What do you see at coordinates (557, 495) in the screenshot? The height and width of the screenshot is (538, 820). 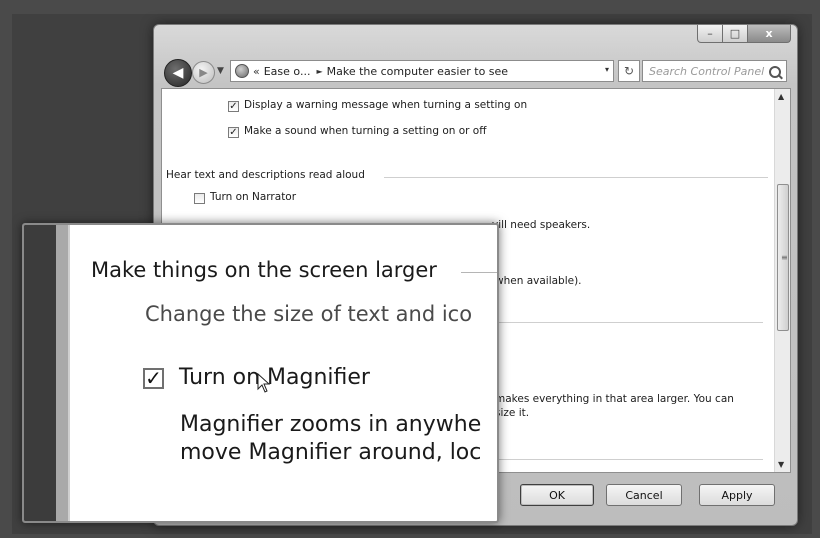 I see `ok-button: OK` at bounding box center [557, 495].